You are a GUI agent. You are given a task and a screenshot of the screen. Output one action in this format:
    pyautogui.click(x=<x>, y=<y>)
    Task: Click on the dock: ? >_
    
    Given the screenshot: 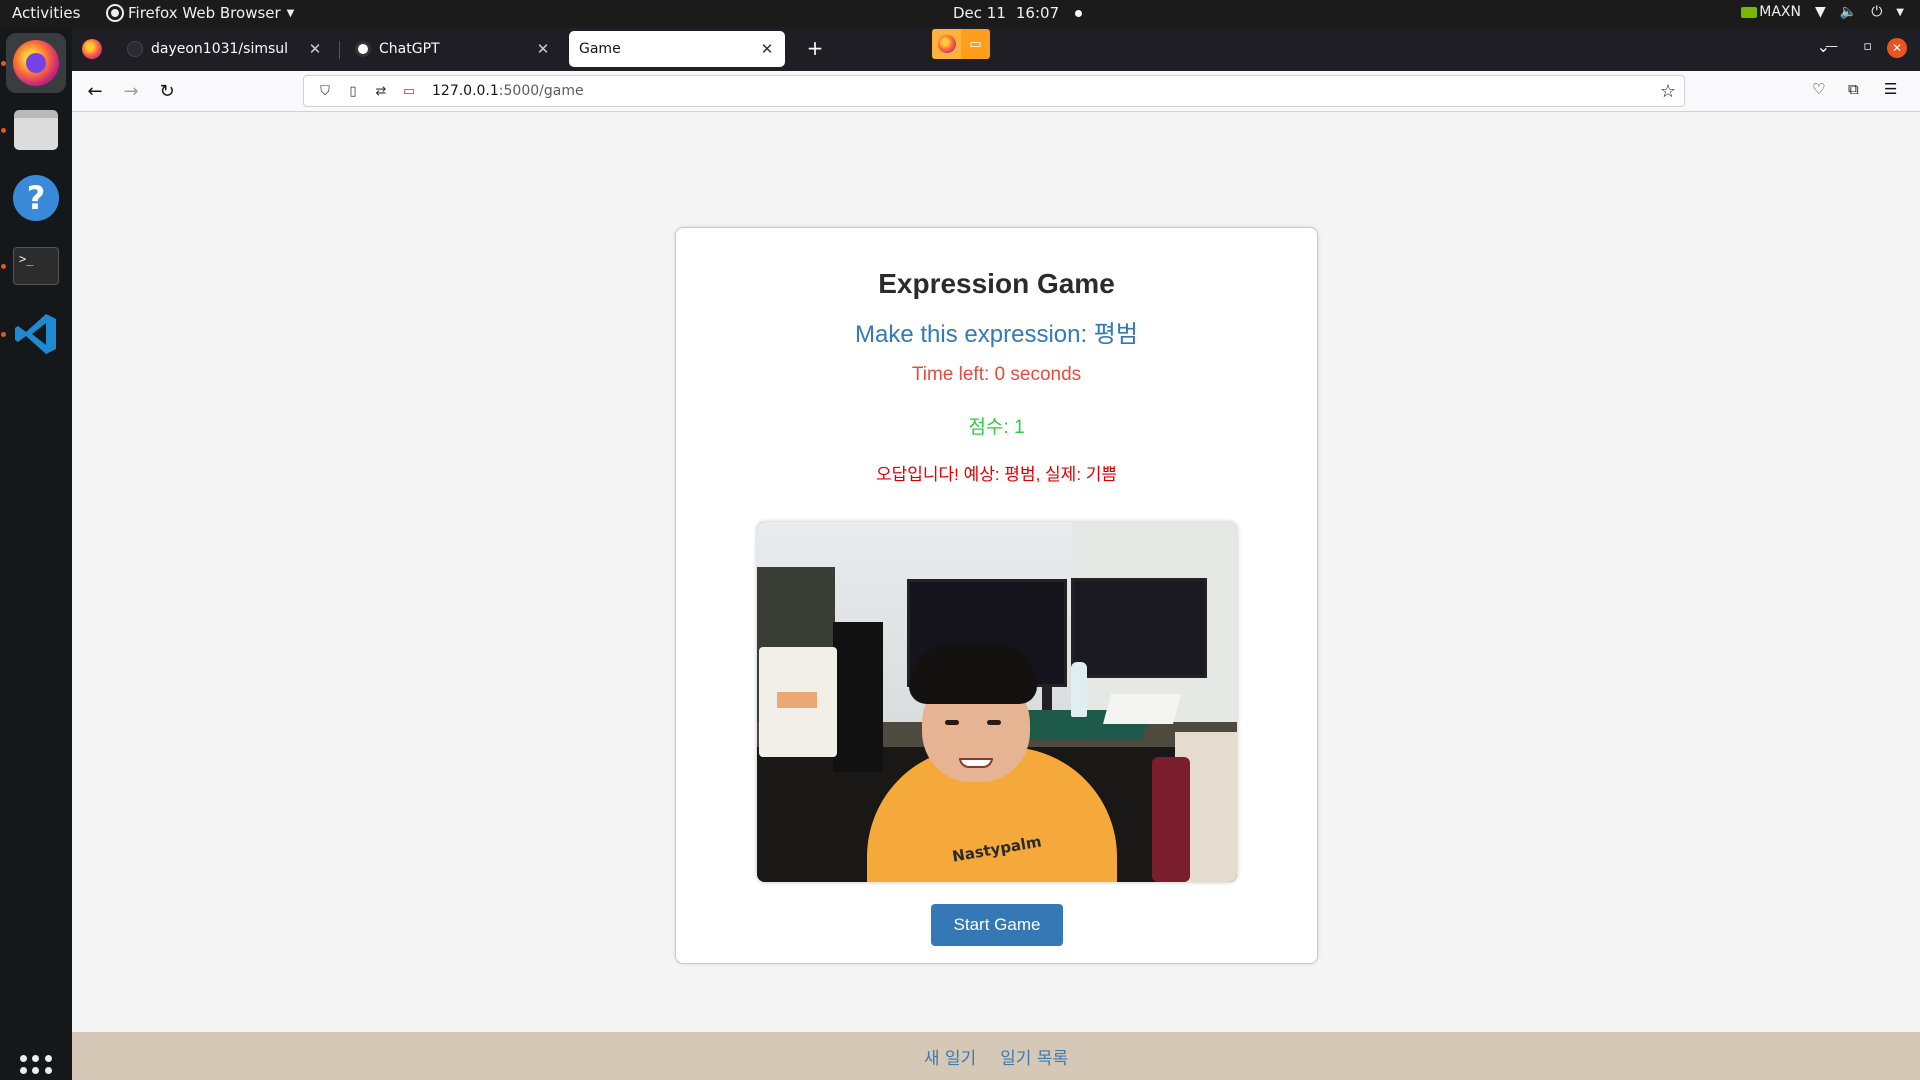 What is the action you would take?
    pyautogui.click(x=36, y=553)
    